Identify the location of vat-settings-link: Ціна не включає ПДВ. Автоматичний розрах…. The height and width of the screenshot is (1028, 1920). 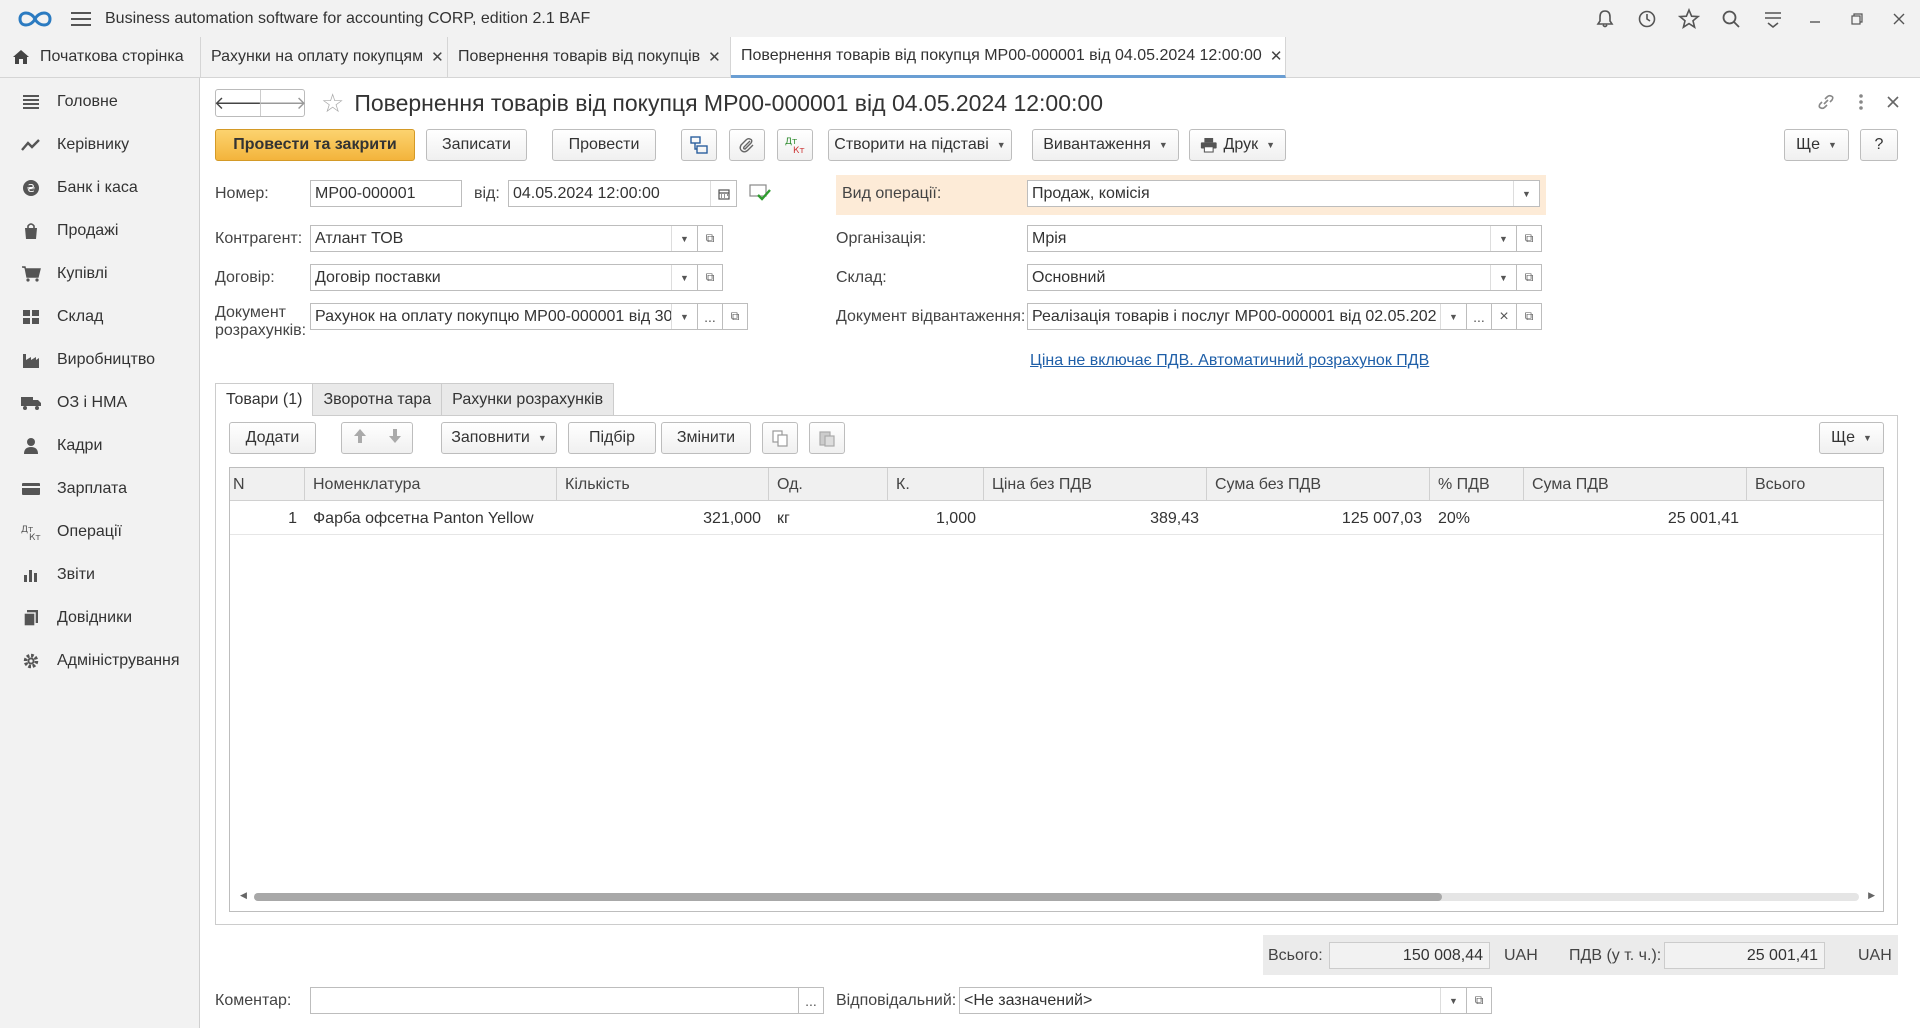
(1229, 361).